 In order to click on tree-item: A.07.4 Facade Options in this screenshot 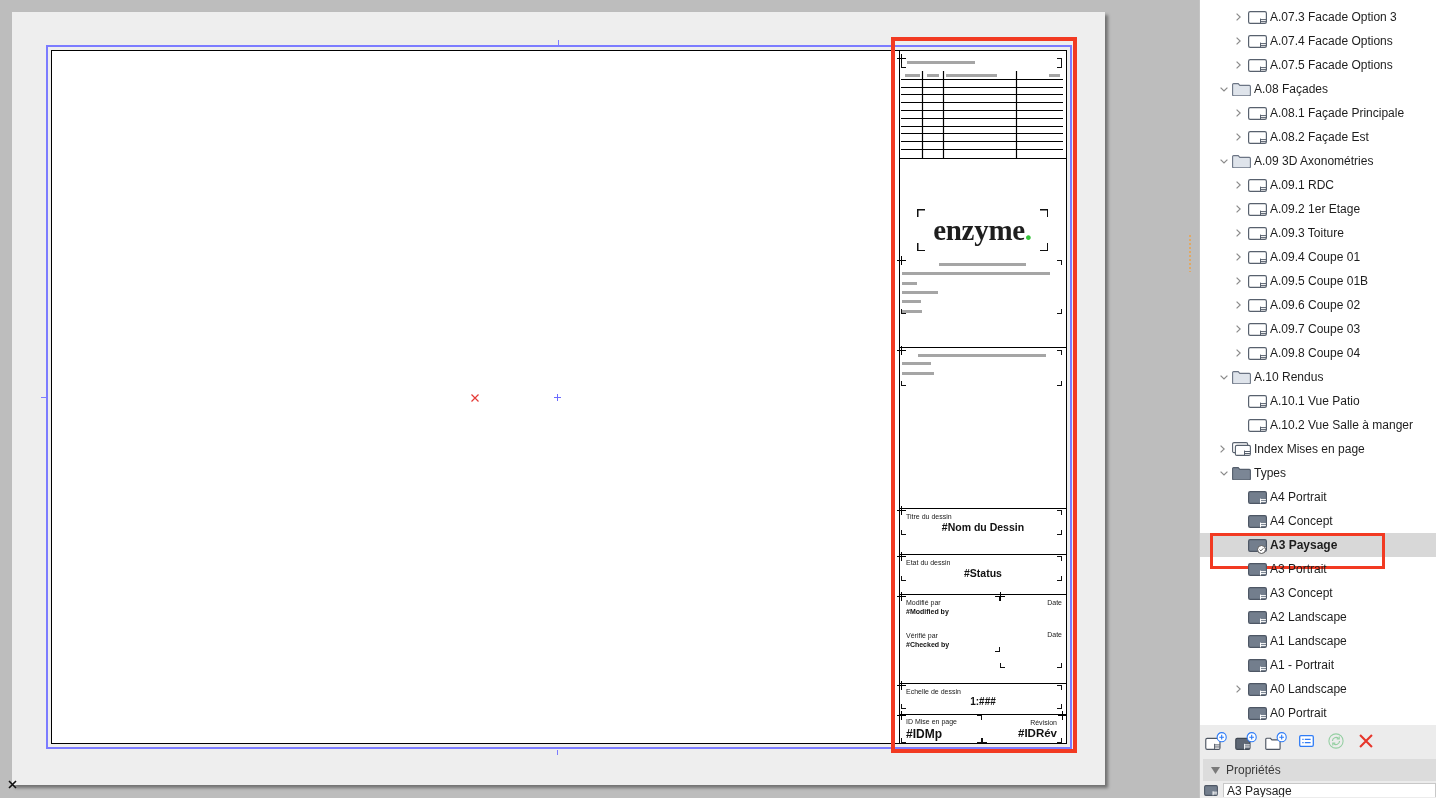, I will do `click(1318, 41)`.